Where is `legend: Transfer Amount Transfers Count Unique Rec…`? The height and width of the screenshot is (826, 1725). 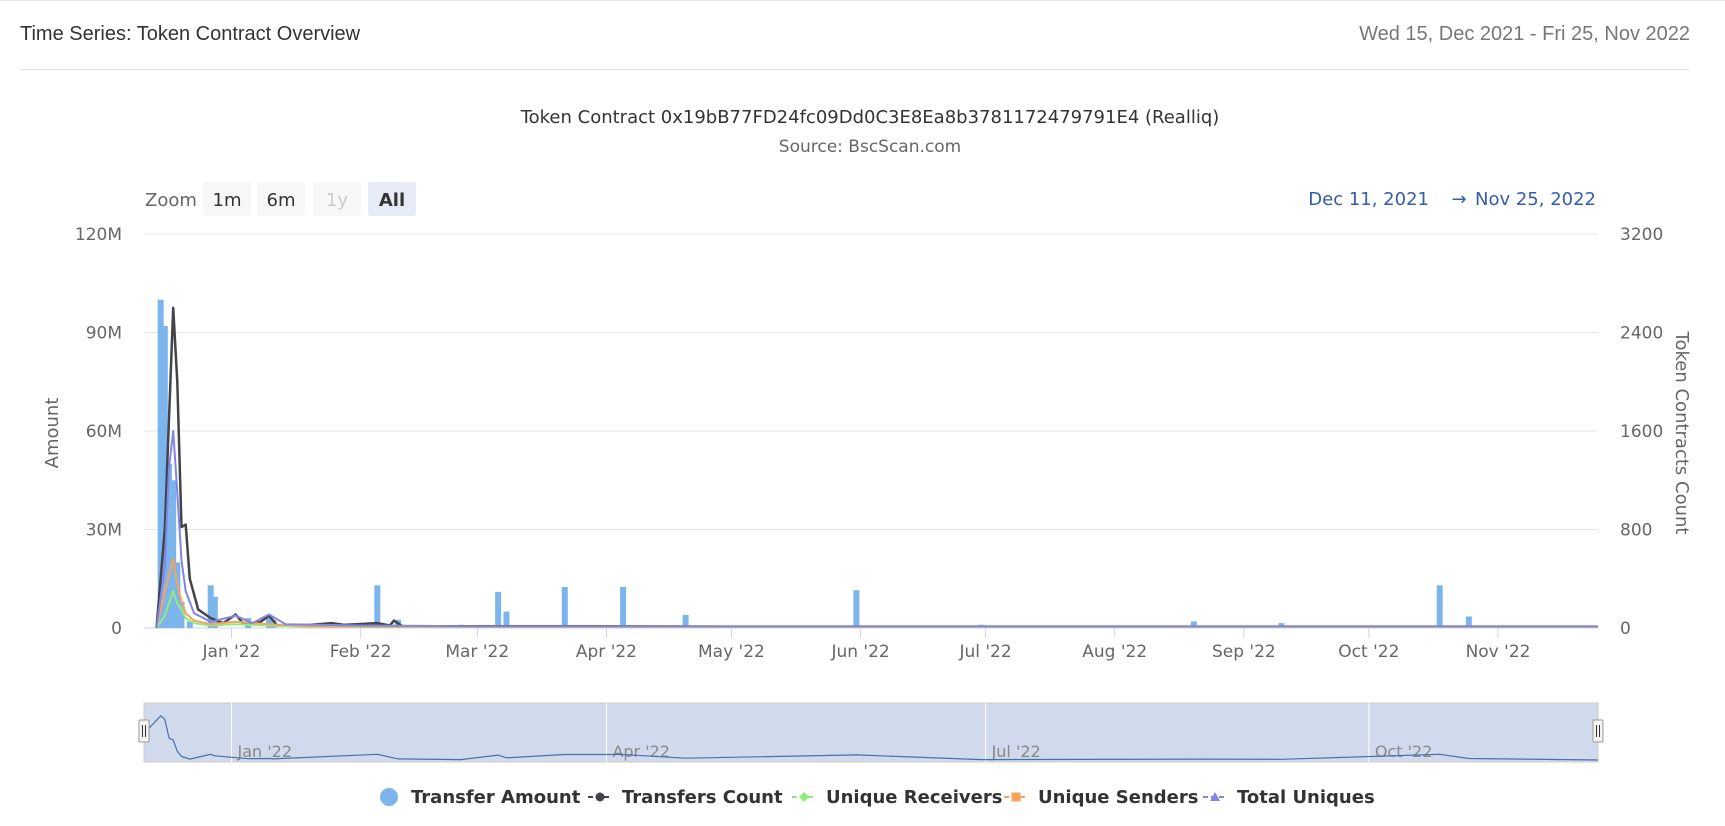 legend: Transfer Amount Transfers Count Unique Rec… is located at coordinates (877, 797).